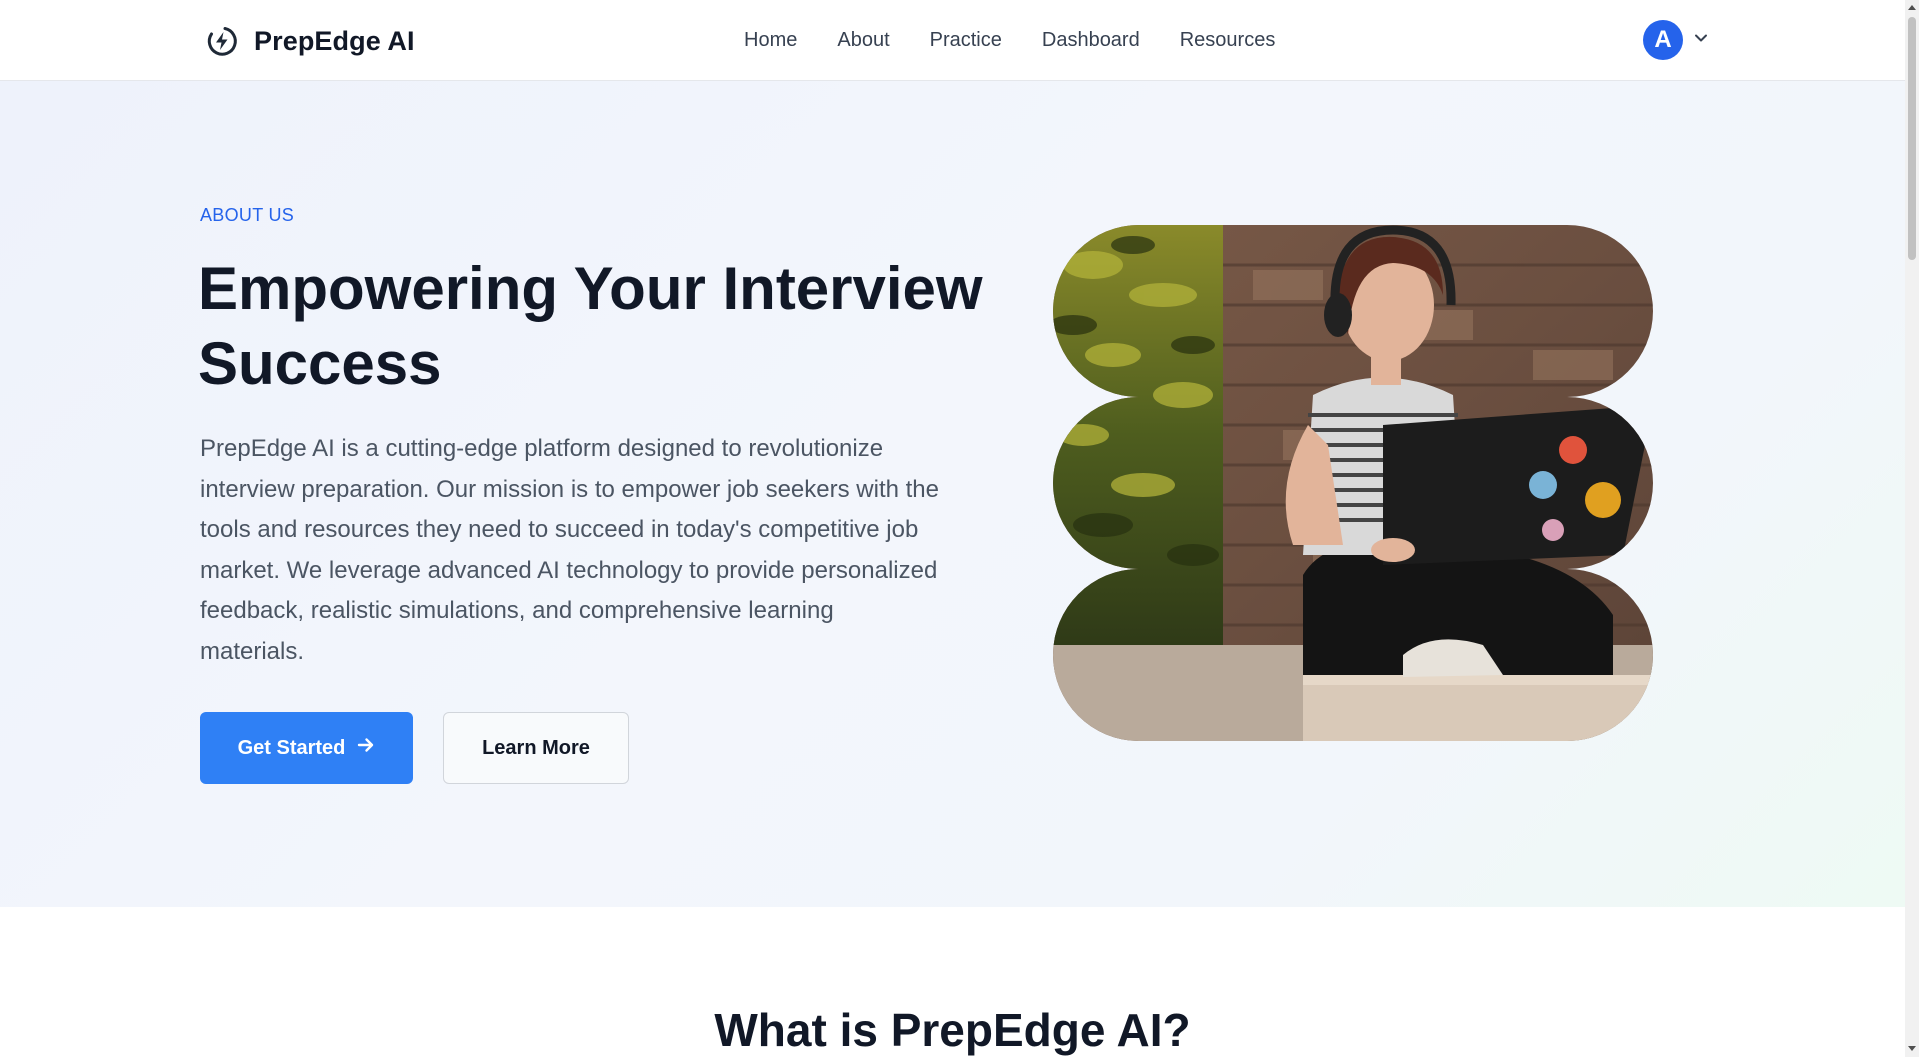 The width and height of the screenshot is (1919, 1057). I want to click on main-nav: Home About Practice Dashboard Resources, so click(1009, 40).